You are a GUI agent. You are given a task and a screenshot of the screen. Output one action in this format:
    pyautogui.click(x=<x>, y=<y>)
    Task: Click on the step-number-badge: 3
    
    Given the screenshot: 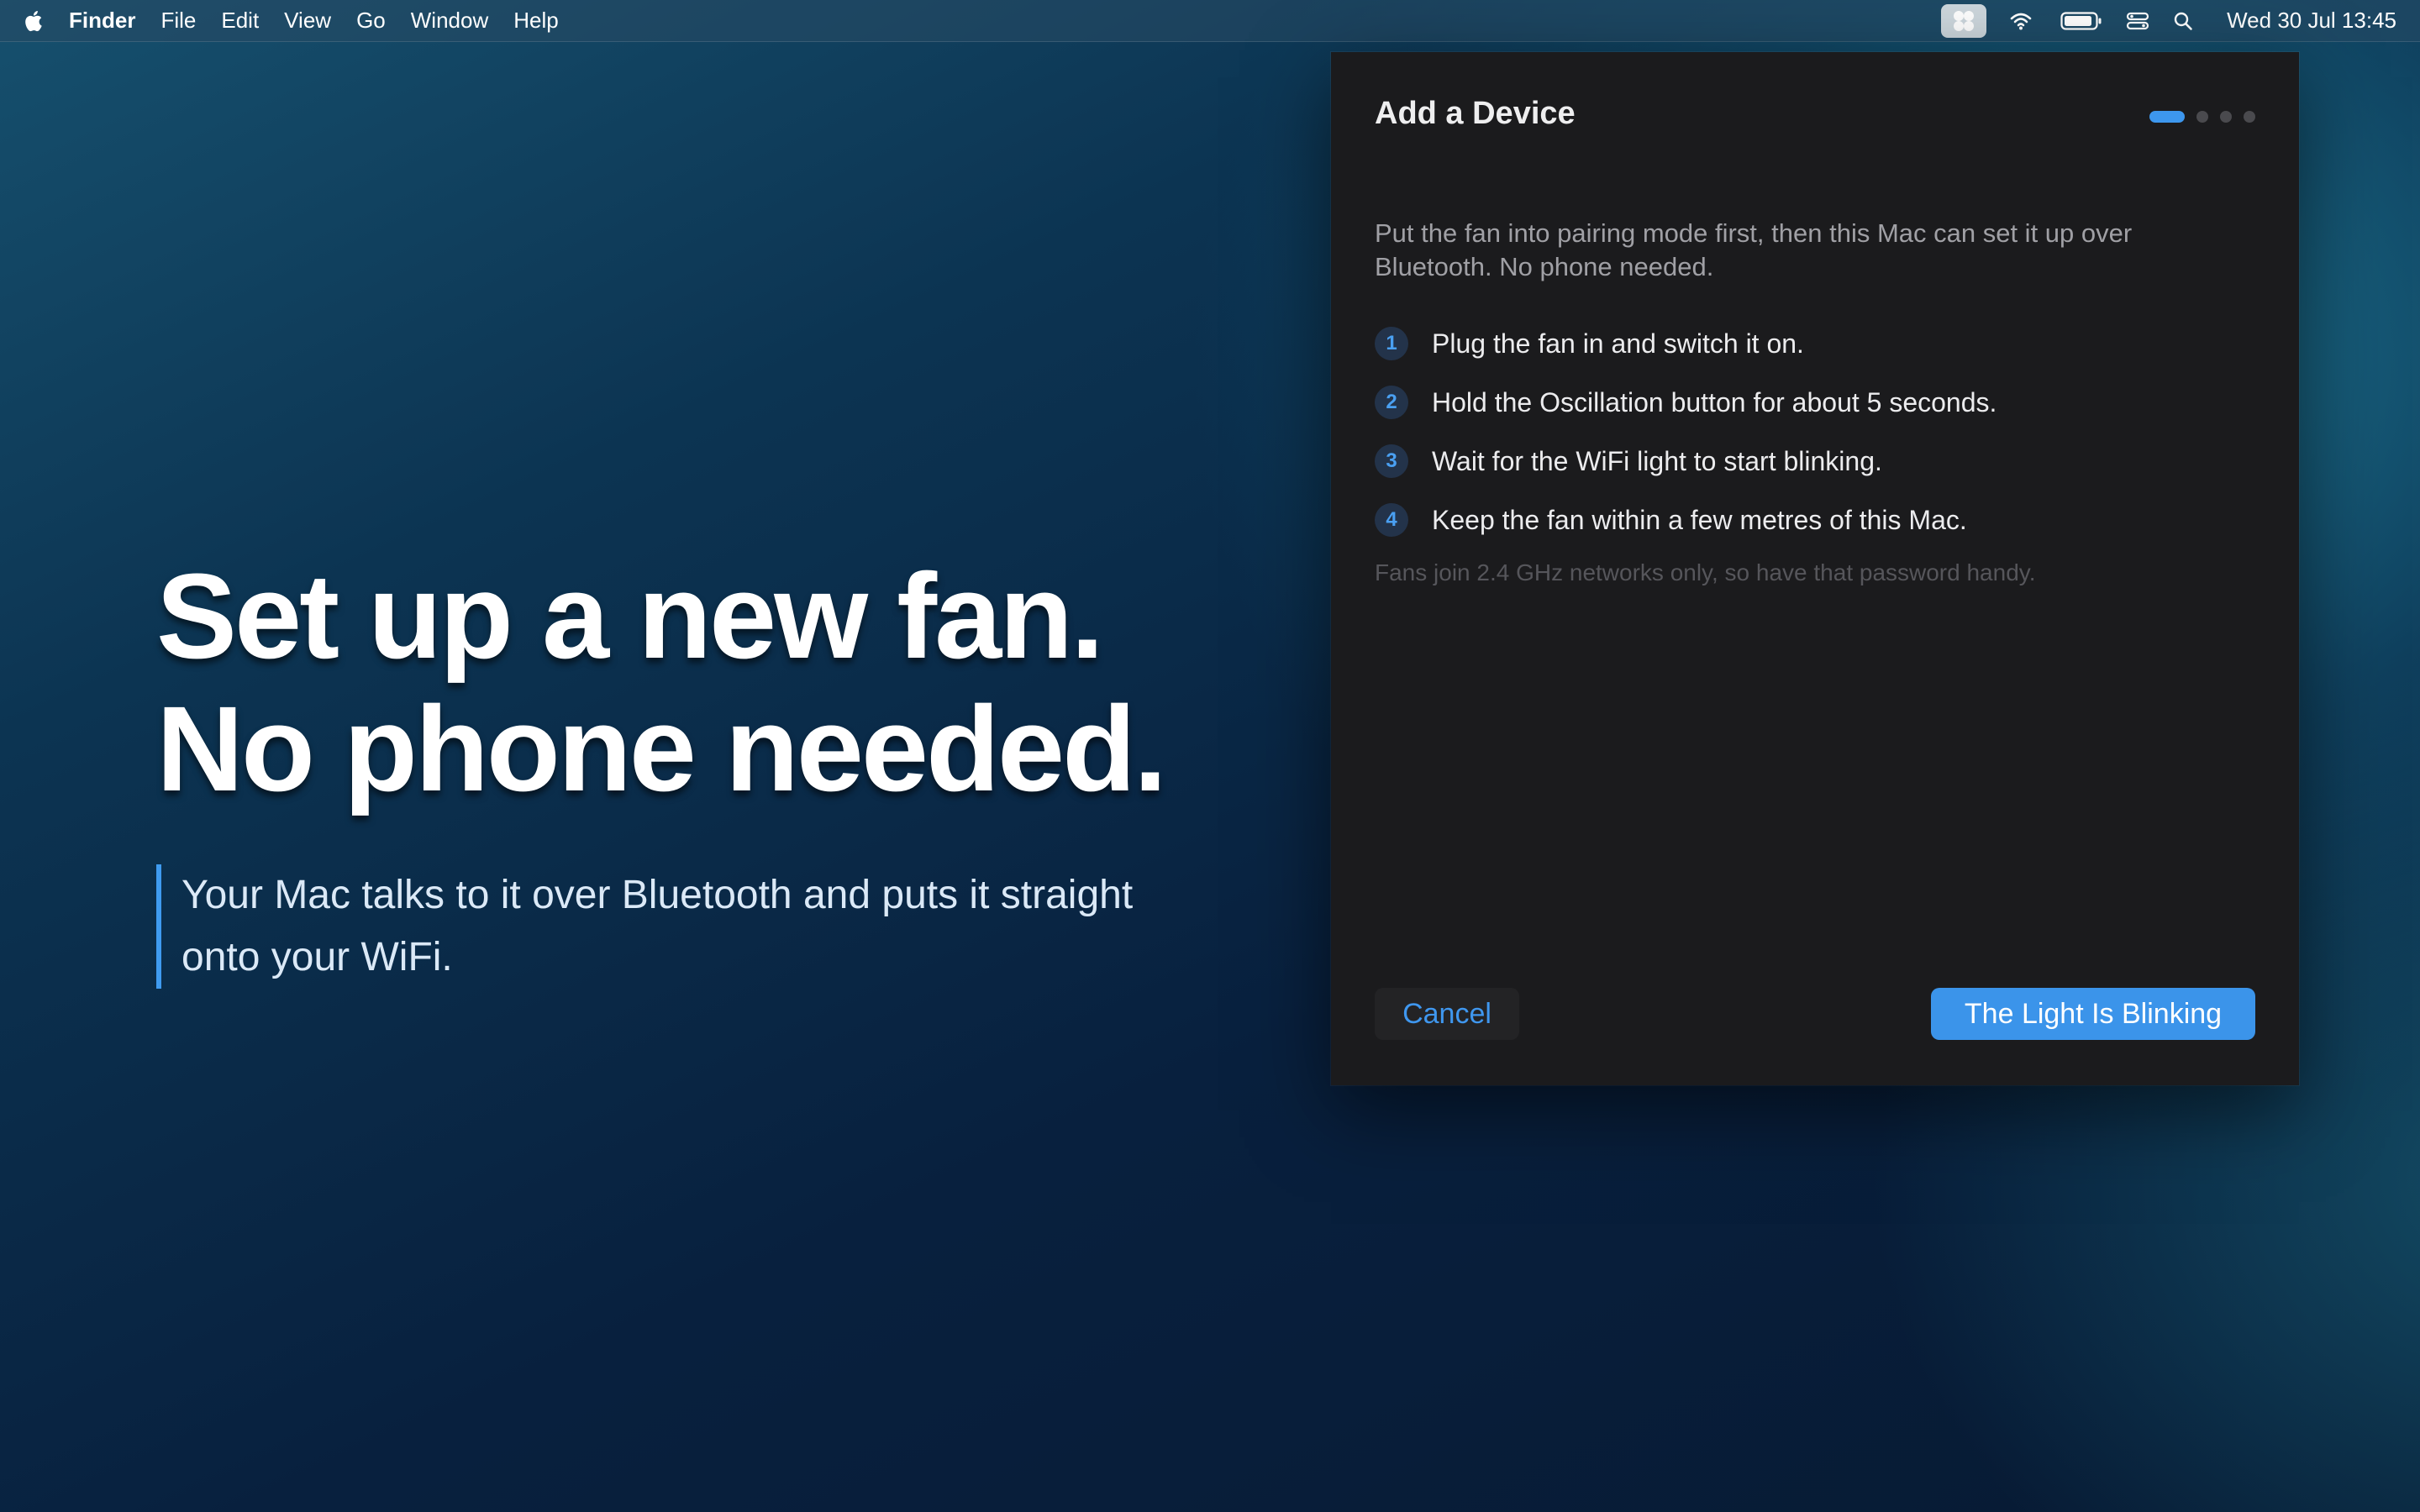 What is the action you would take?
    pyautogui.click(x=1391, y=461)
    